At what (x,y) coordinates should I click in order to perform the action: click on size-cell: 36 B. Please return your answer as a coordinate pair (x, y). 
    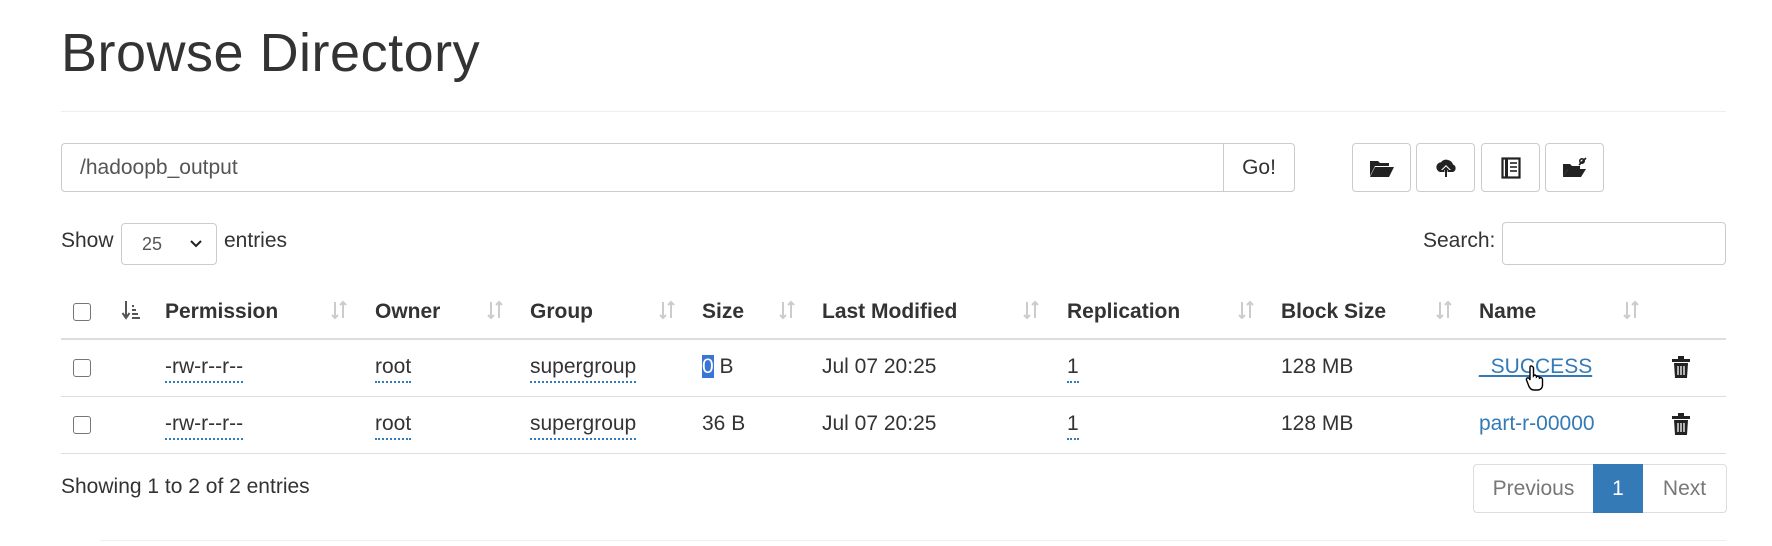
    Looking at the image, I should click on (724, 423).